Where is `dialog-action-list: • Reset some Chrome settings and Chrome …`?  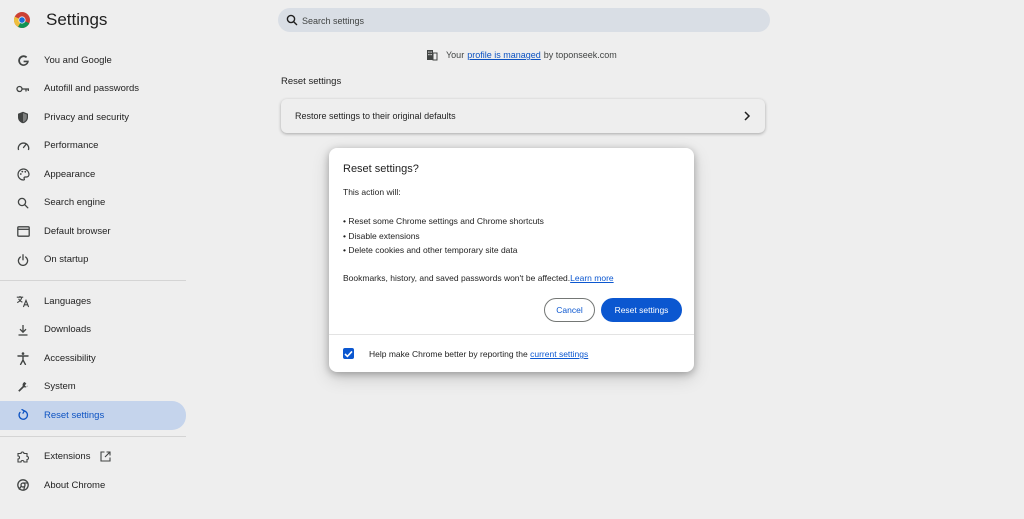 dialog-action-list: • Reset some Chrome settings and Chrome … is located at coordinates (443, 236).